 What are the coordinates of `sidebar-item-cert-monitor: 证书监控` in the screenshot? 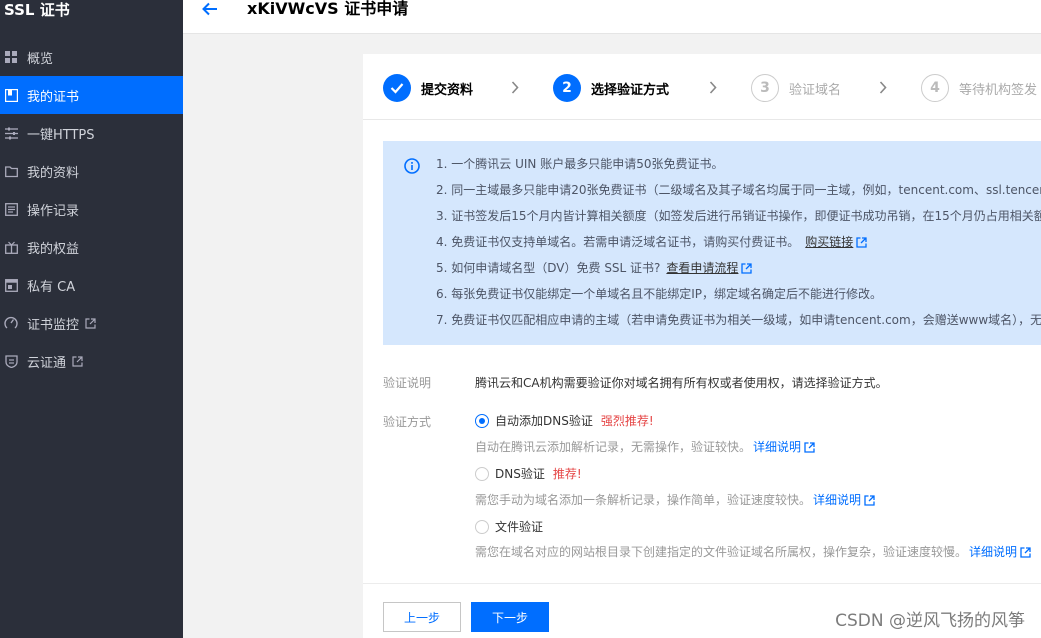 It's located at (91, 323).